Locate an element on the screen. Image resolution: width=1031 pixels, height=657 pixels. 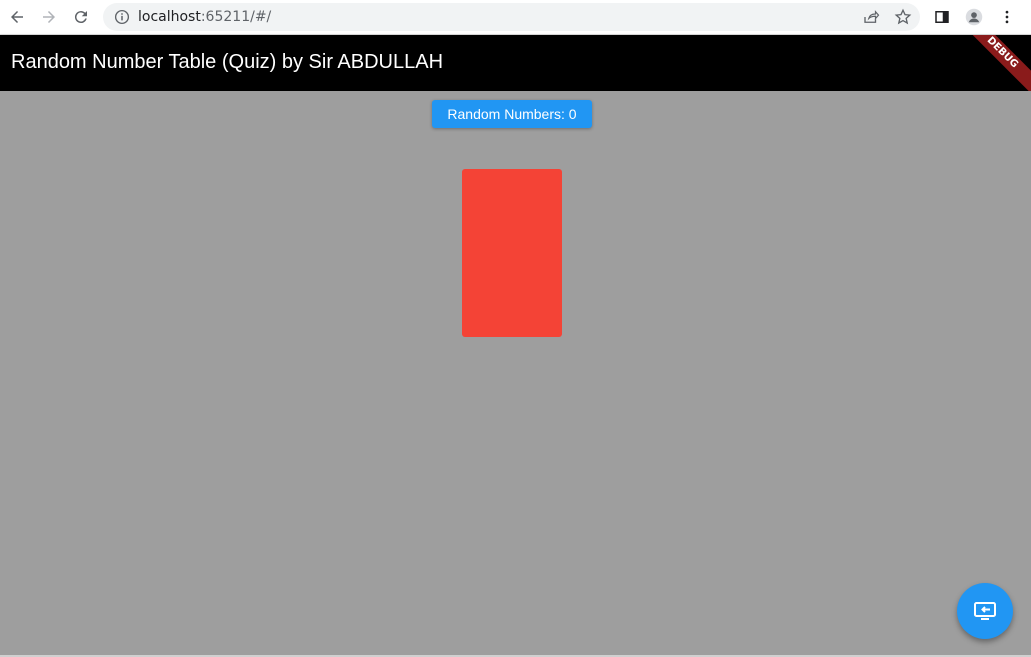
browser-toolbar: localhost:65211/#/ is located at coordinates (515, 17).